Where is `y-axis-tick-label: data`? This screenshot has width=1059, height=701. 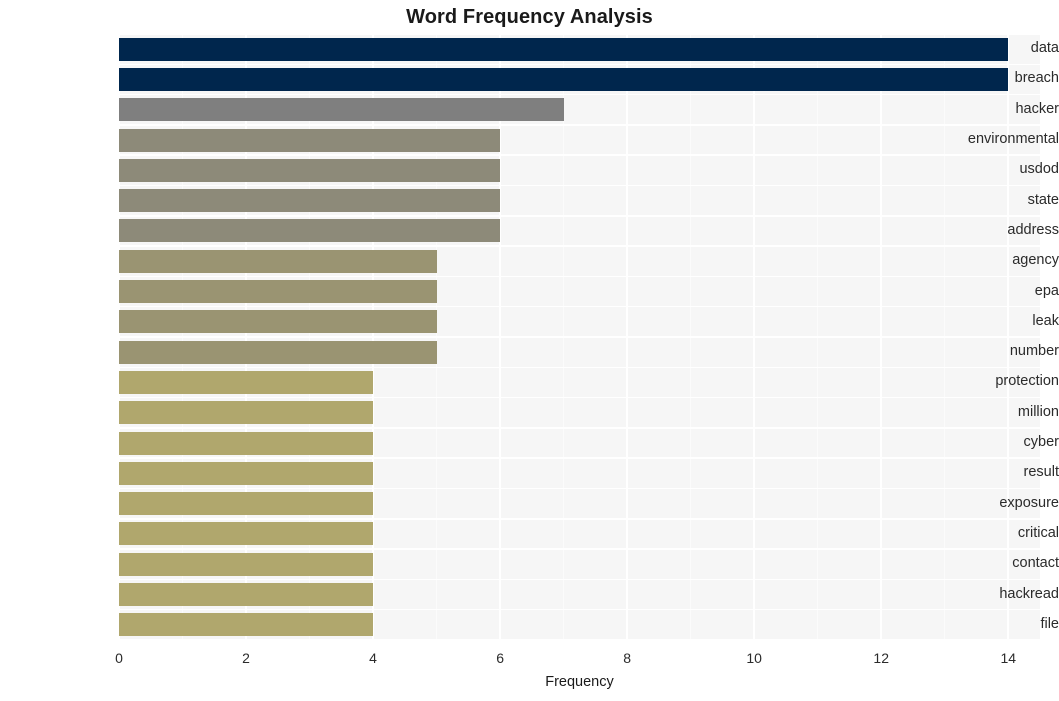 y-axis-tick-label: data is located at coordinates (1044, 48).